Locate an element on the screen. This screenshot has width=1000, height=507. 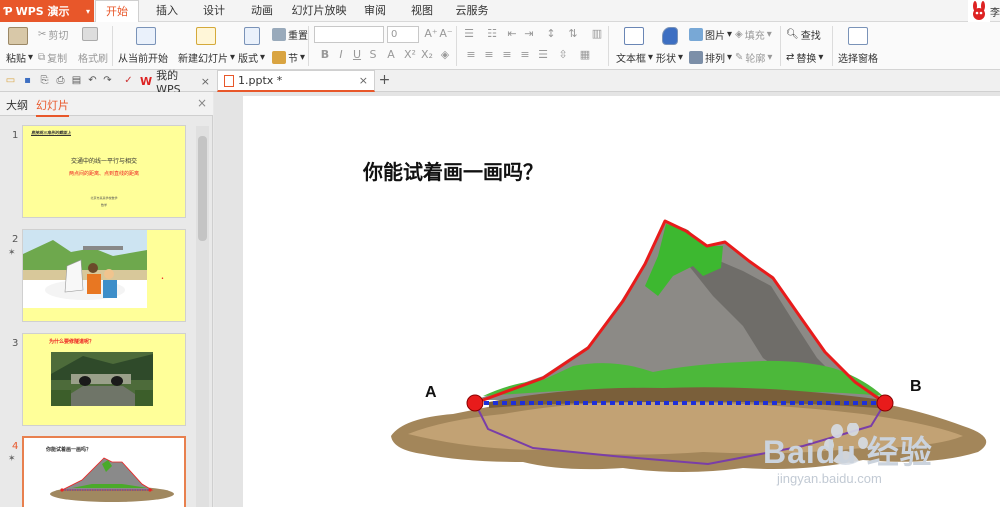
picture-icon is located at coordinates (696, 34).